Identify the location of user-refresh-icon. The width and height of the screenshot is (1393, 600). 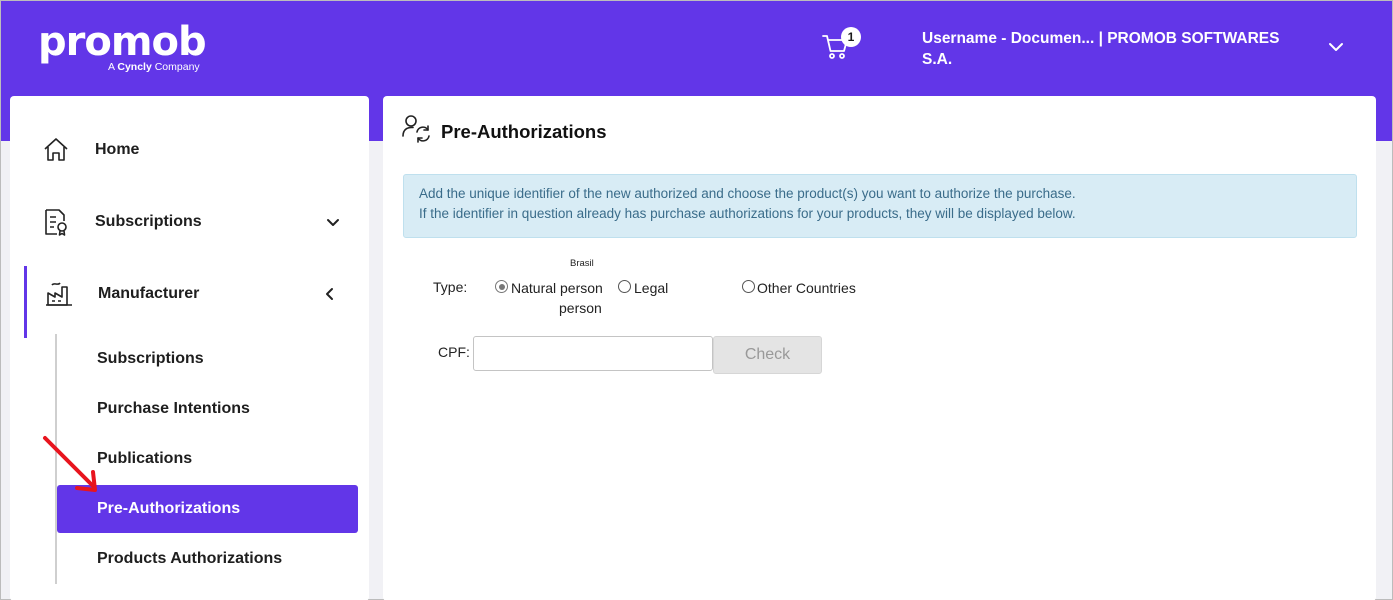
(416, 129).